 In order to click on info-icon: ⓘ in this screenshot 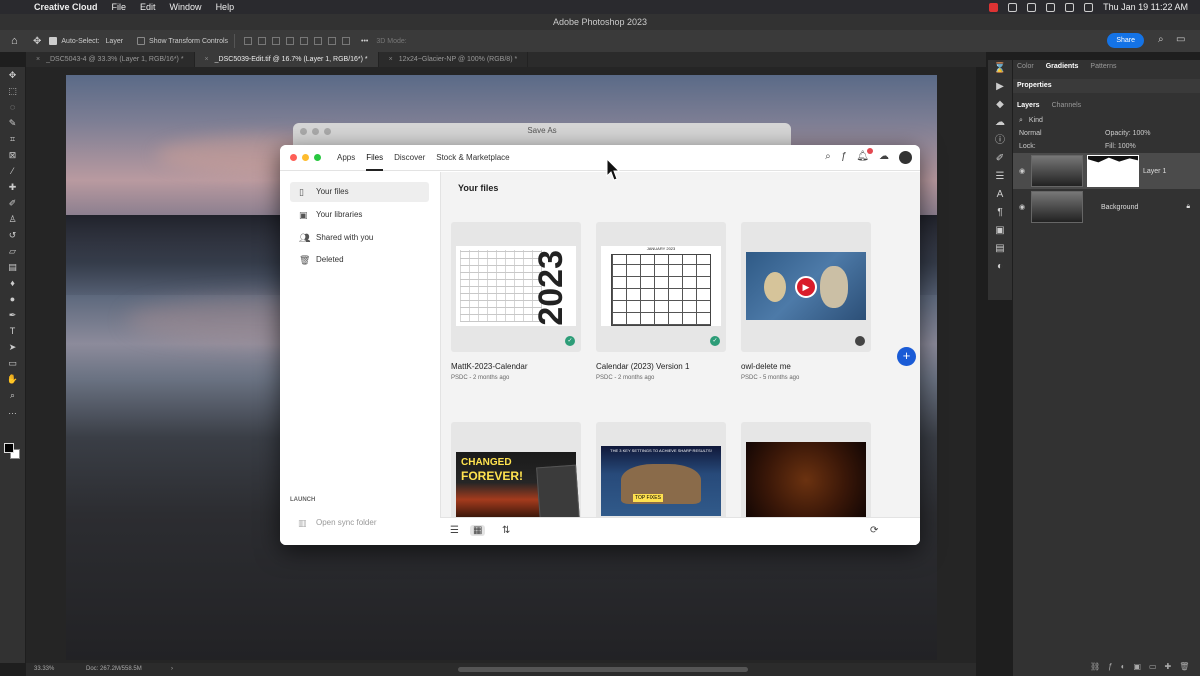, I will do `click(1000, 141)`.